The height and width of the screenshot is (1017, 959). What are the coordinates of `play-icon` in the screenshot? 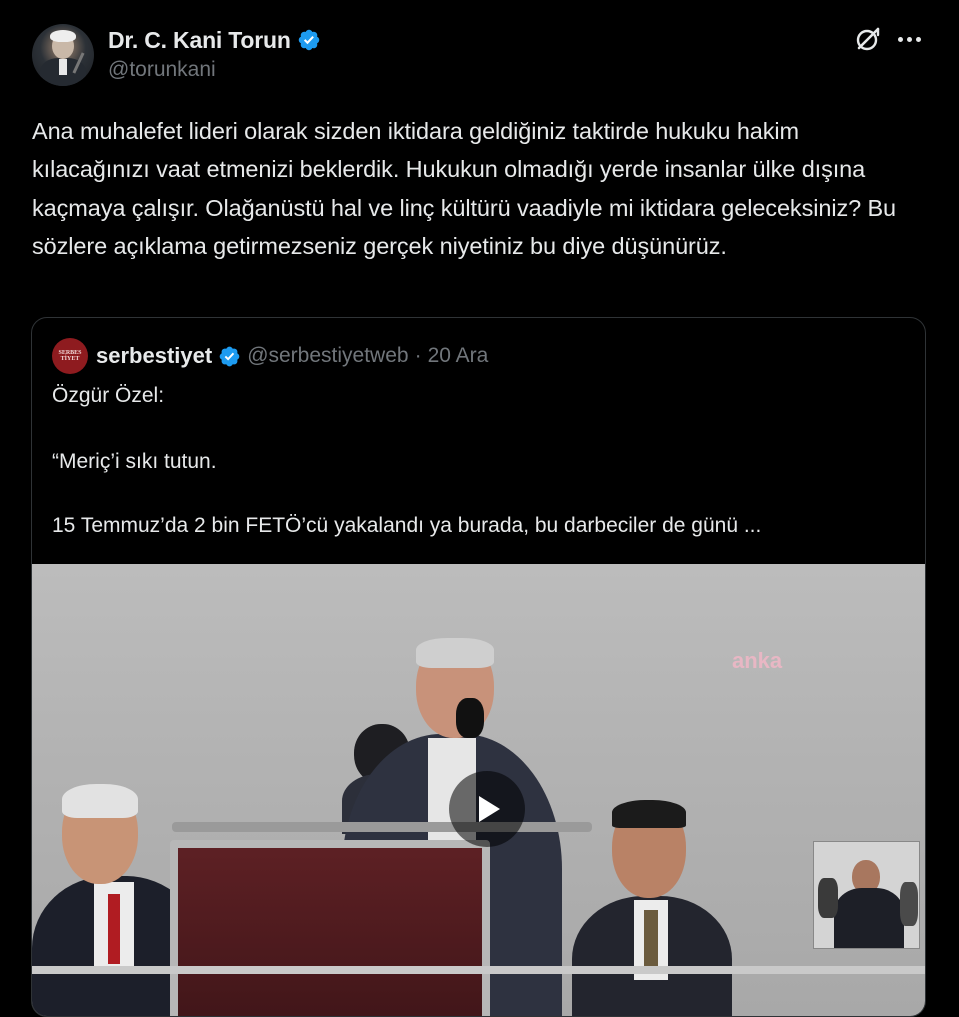 It's located at (489, 809).